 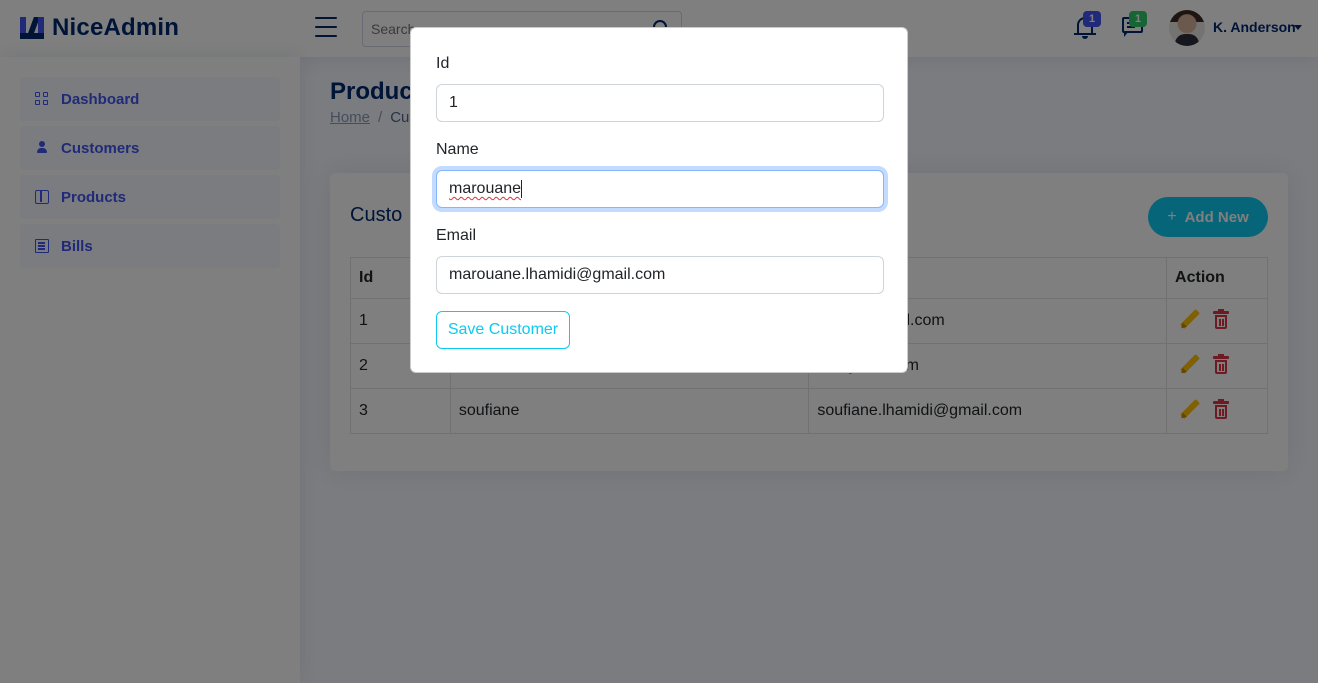 What do you see at coordinates (522, 189) in the screenshot?
I see `text-cursor` at bounding box center [522, 189].